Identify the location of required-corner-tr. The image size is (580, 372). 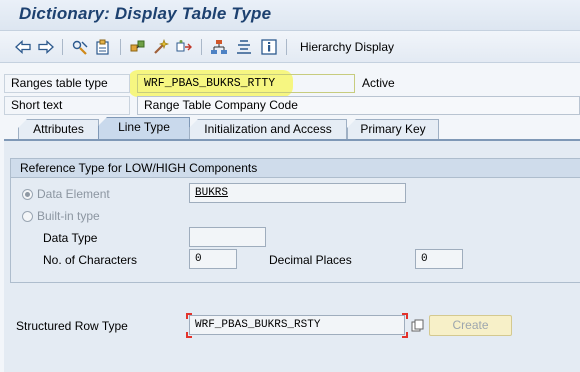
(405, 316).